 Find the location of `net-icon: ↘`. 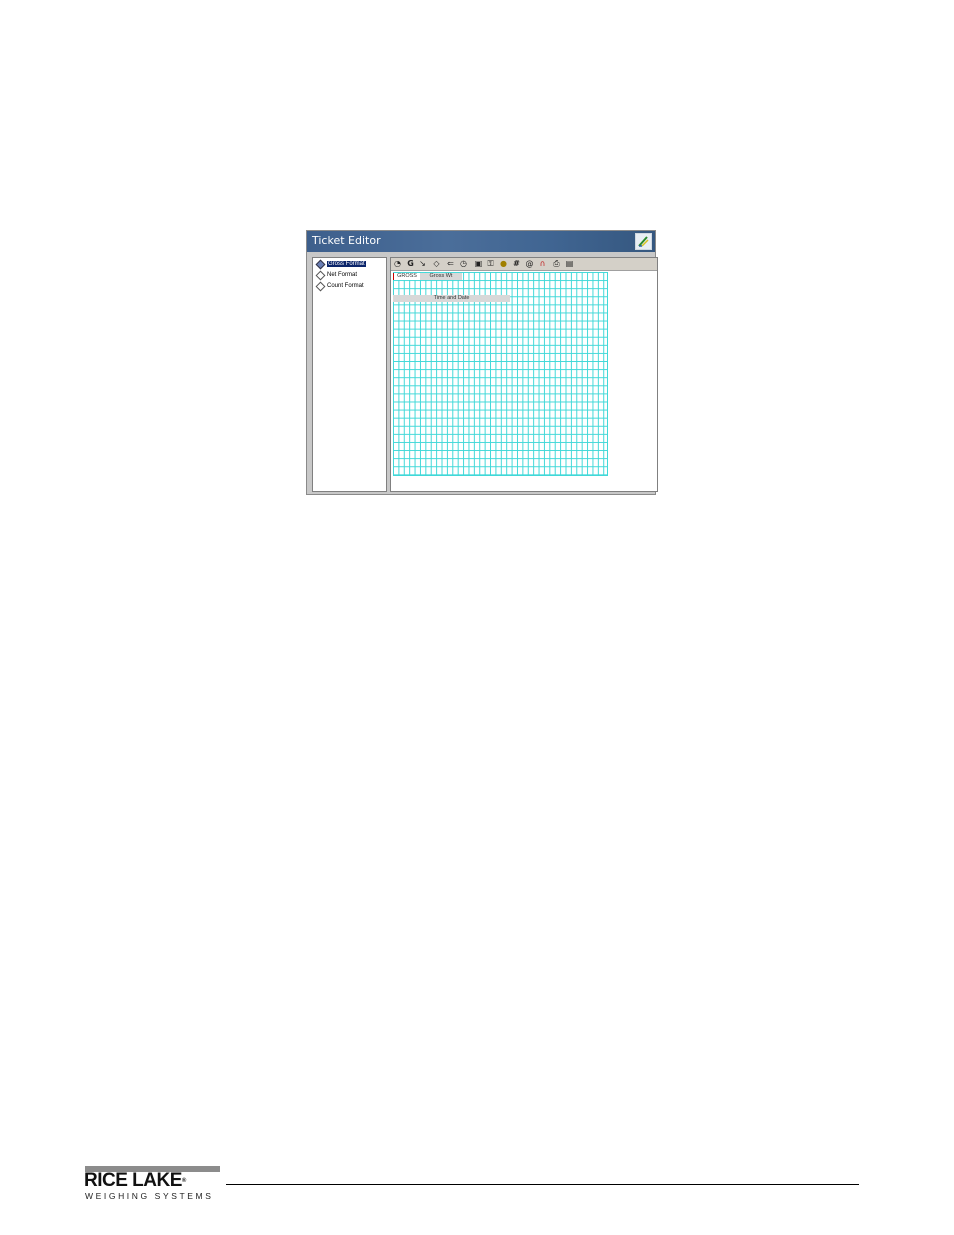

net-icon: ↘ is located at coordinates (422, 263).